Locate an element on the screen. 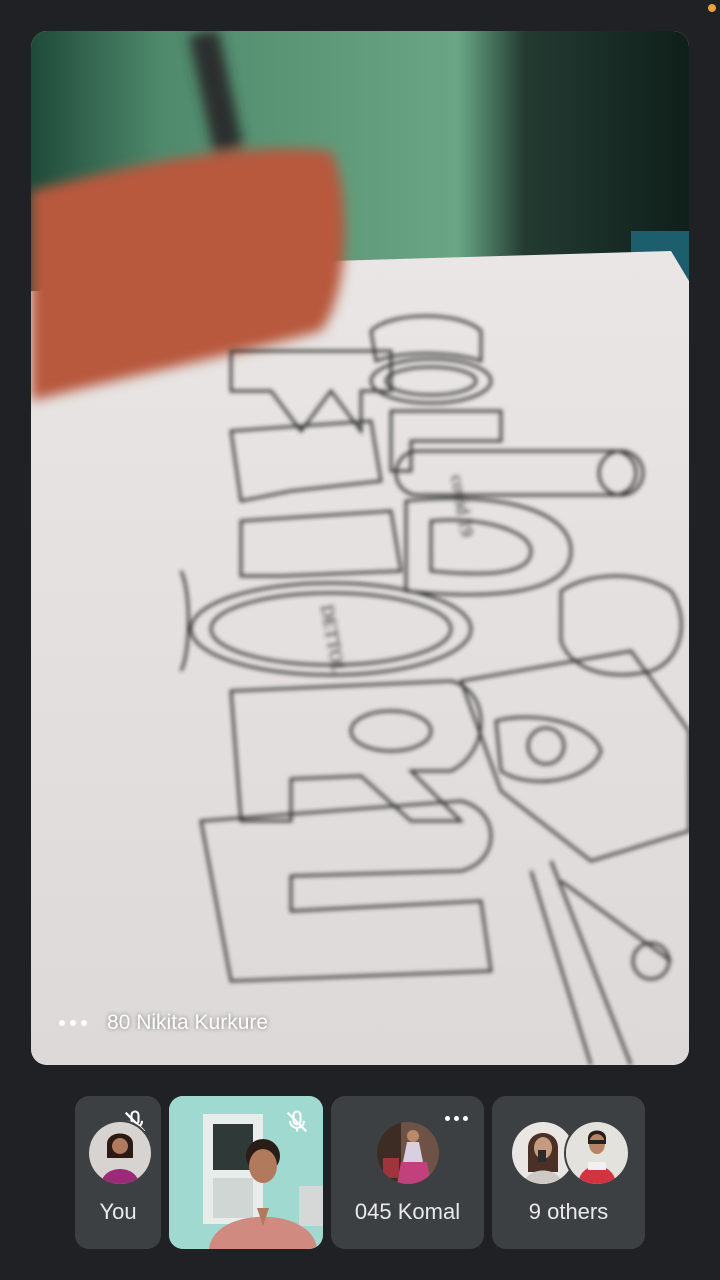 The height and width of the screenshot is (1280, 720). participant-tile-others: 9 others is located at coordinates (568, 1172).